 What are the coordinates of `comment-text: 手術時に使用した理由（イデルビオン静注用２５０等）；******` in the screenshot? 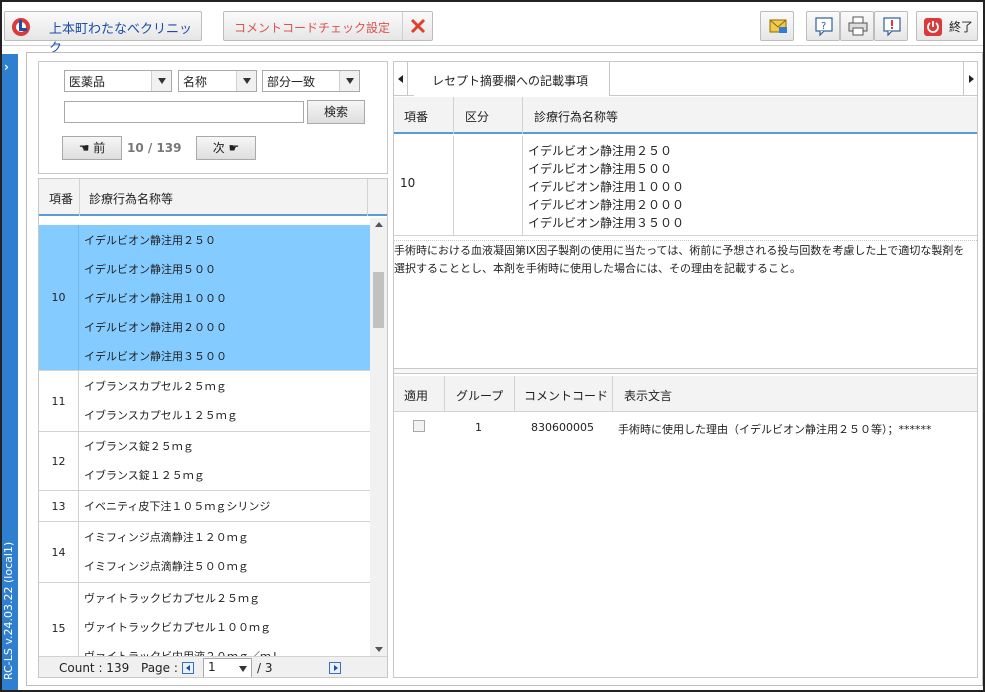 It's located at (775, 429).